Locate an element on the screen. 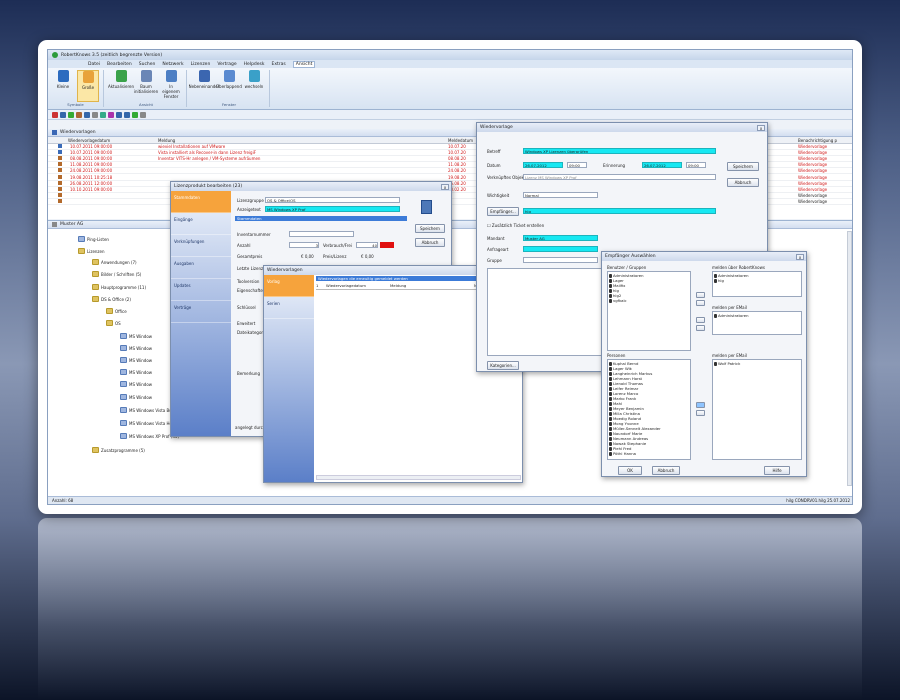 The image size is (900, 700). ribbon-button-ineigenemfenster: In eigenem Fenster is located at coordinates (171, 86).